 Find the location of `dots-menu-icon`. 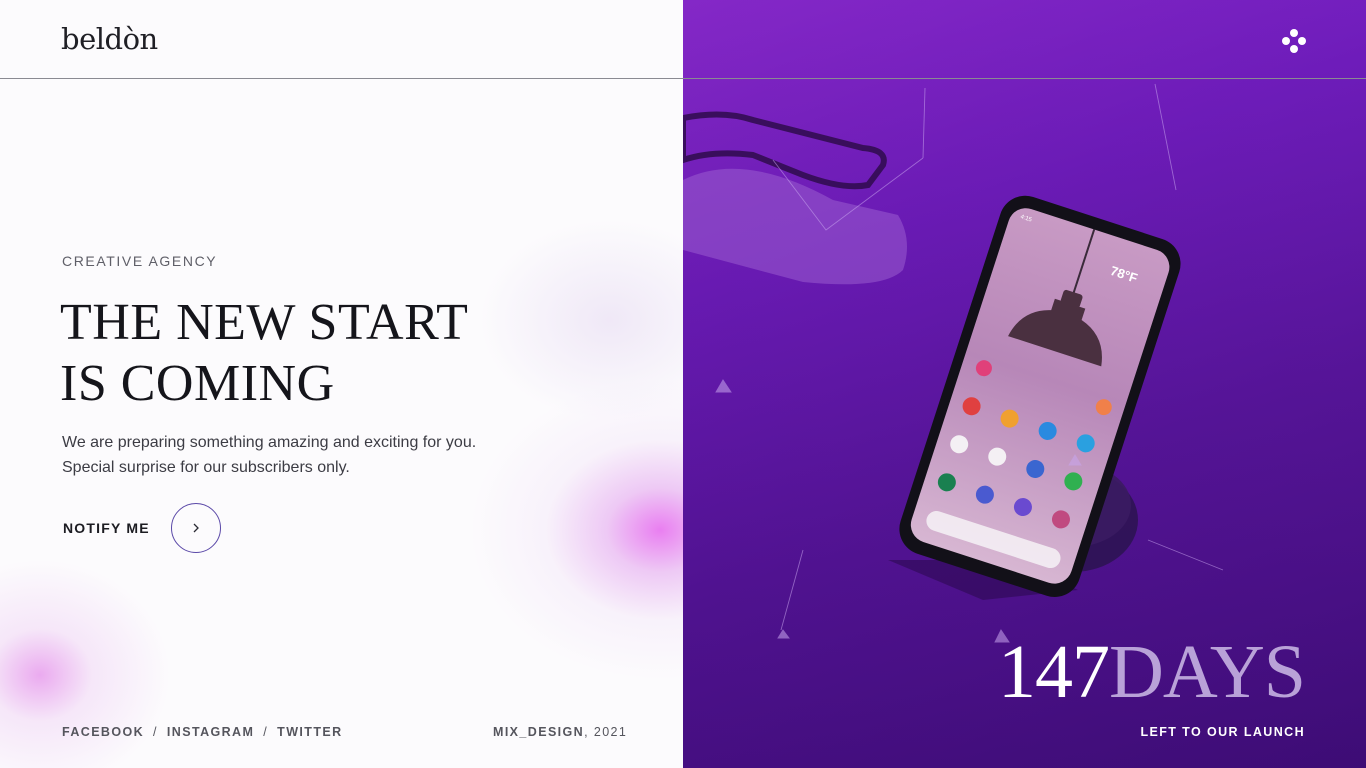

dots-menu-icon is located at coordinates (1294, 41).